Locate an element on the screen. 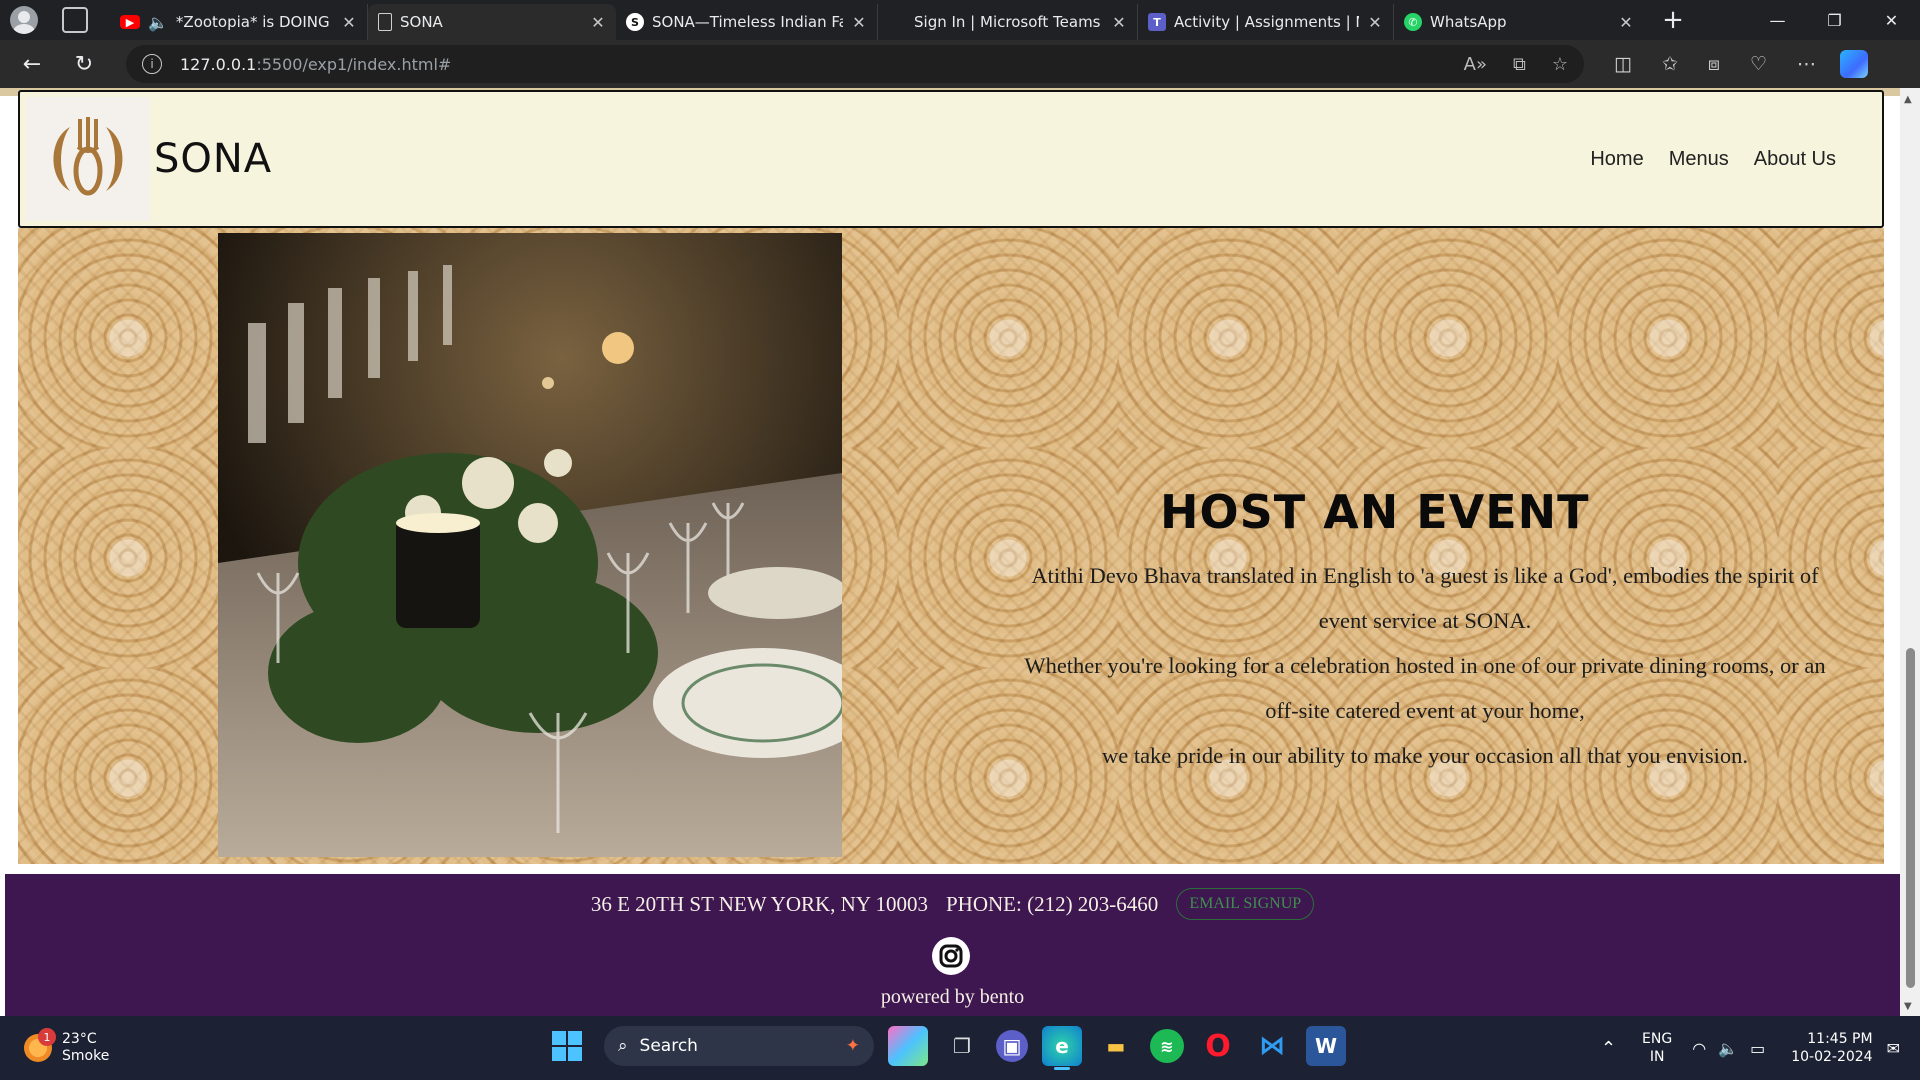 Image resolution: width=1920 pixels, height=1080 pixels. tray-overflow-icon: ⌃ is located at coordinates (1608, 1048).